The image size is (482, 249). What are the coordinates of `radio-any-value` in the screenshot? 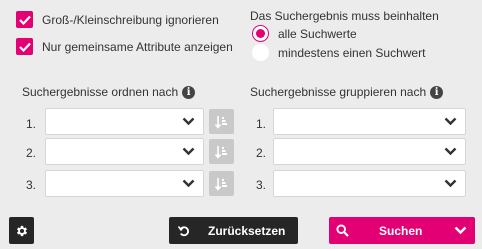 It's located at (260, 52).